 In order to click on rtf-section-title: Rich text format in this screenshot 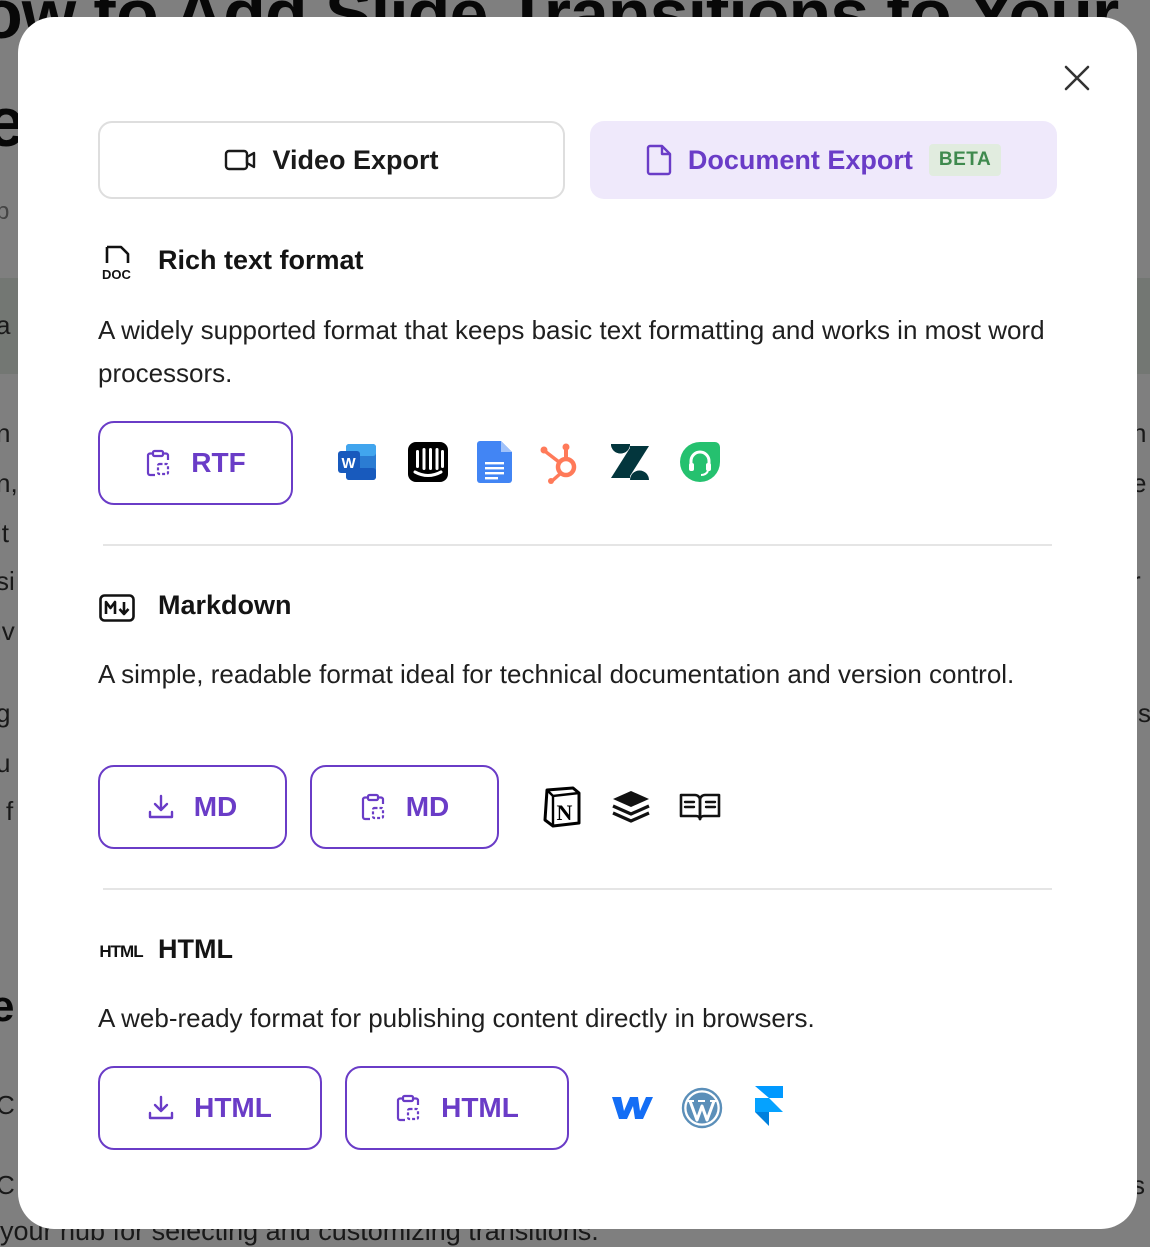, I will do `click(261, 260)`.